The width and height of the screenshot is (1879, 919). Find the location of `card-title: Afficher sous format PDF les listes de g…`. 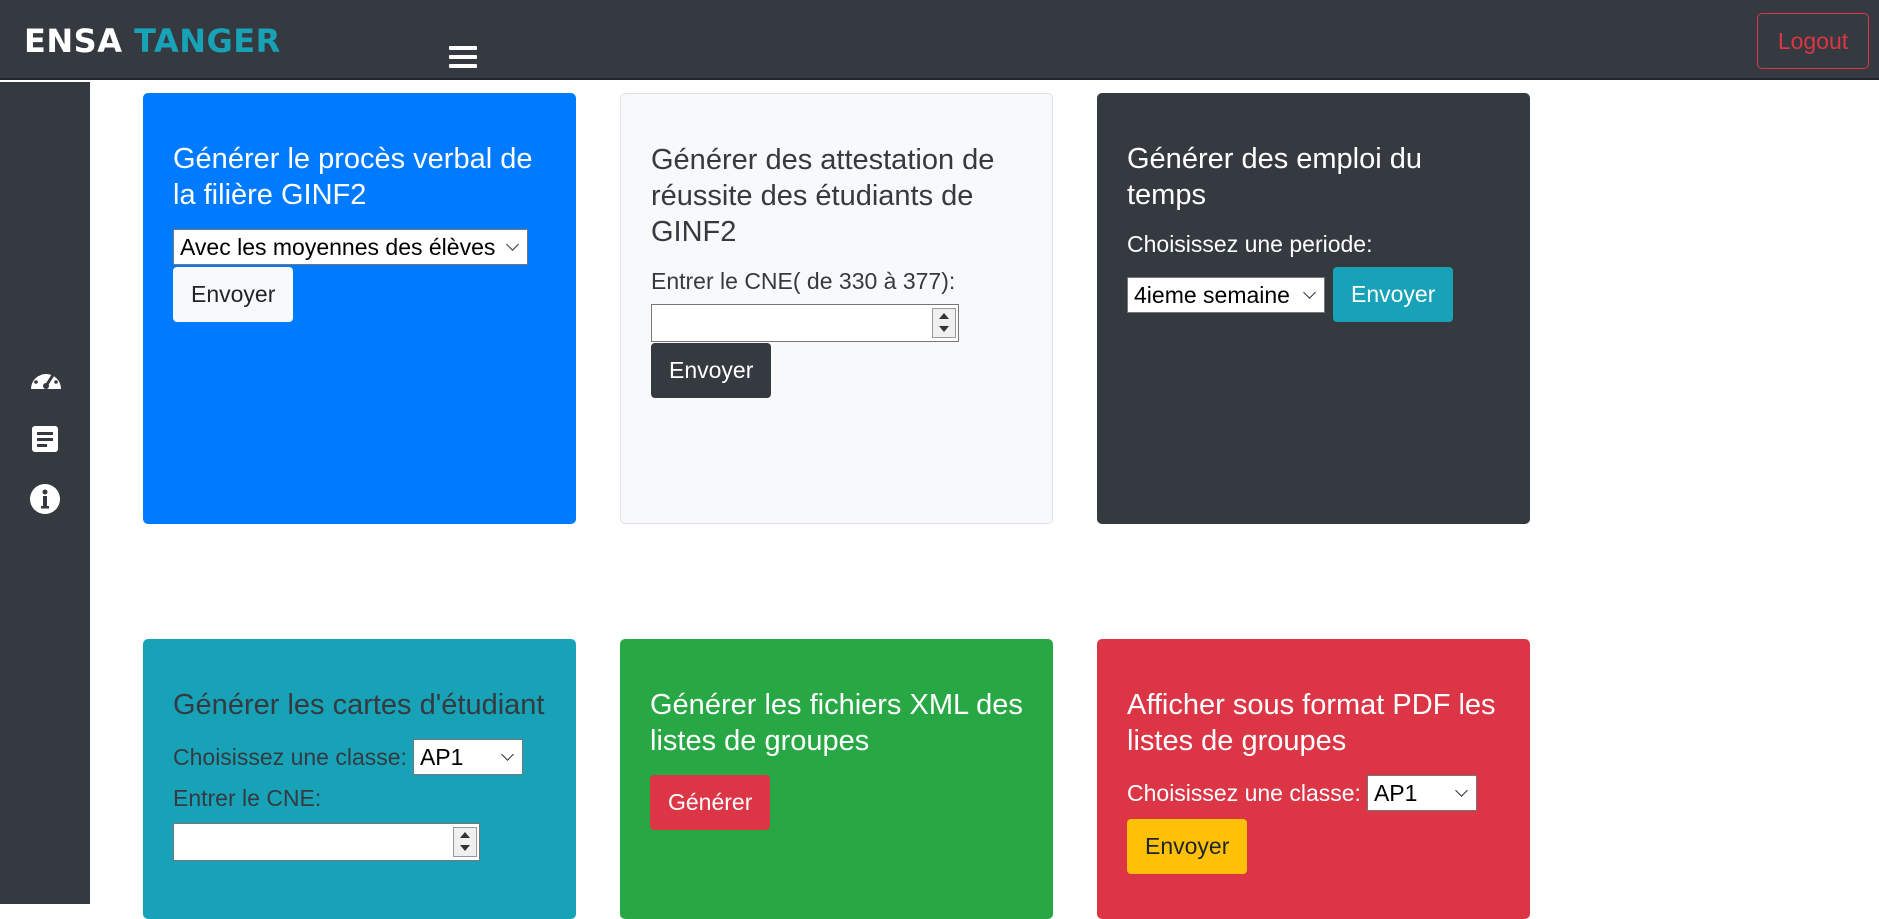

card-title: Afficher sous format PDF les listes de g… is located at coordinates (1311, 723).